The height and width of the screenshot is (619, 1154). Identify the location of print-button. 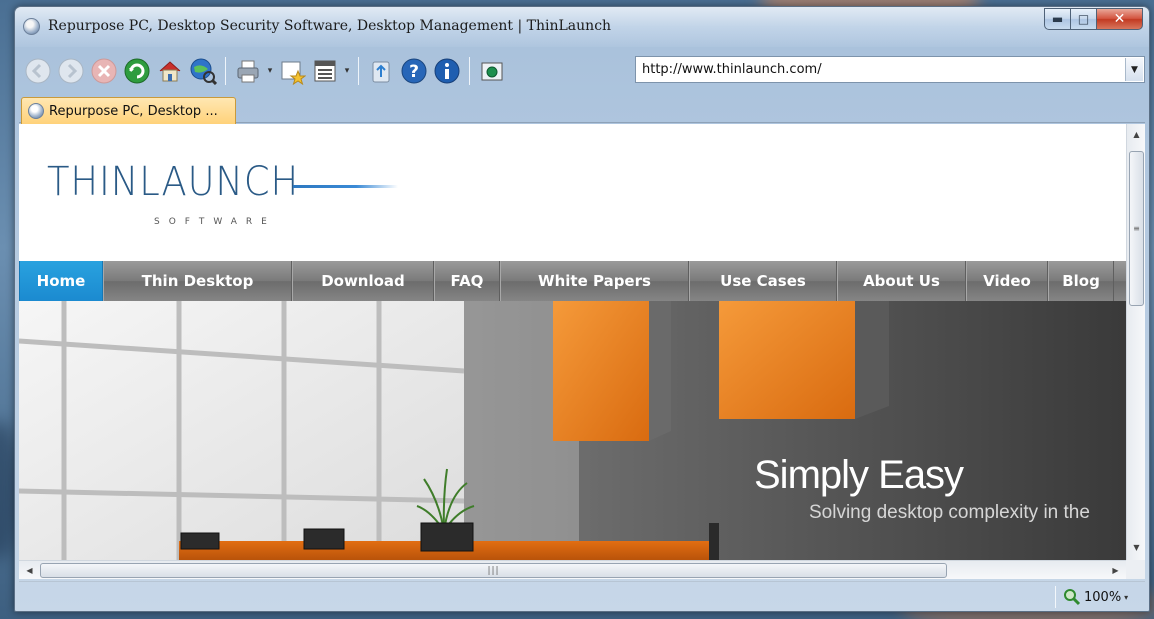
(248, 71).